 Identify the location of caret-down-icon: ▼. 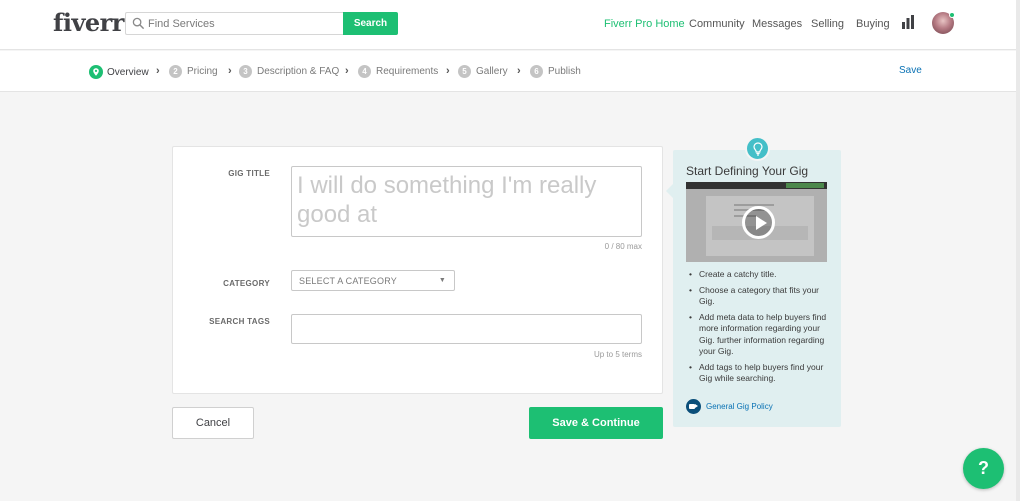
(442, 280).